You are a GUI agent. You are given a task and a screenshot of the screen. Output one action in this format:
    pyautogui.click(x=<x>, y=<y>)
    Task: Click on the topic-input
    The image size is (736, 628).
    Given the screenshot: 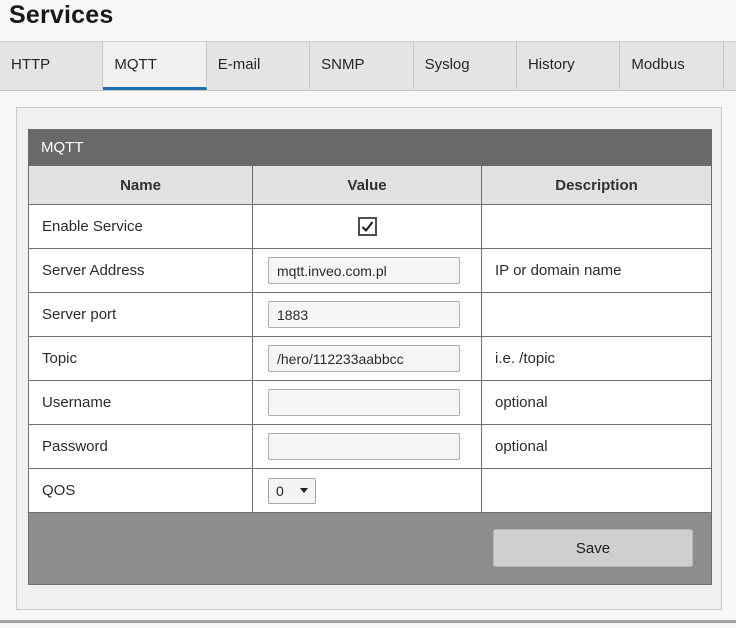 What is the action you would take?
    pyautogui.click(x=364, y=358)
    